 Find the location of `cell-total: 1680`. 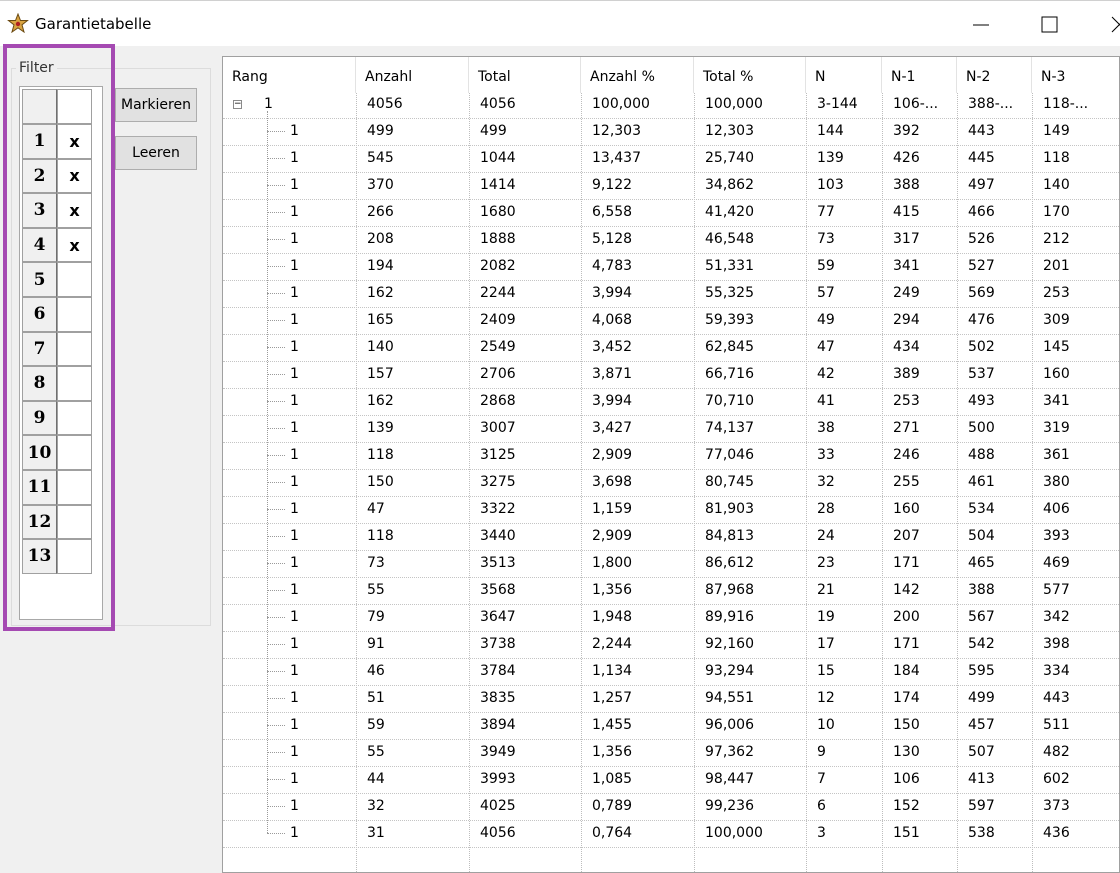

cell-total: 1680 is located at coordinates (498, 212).